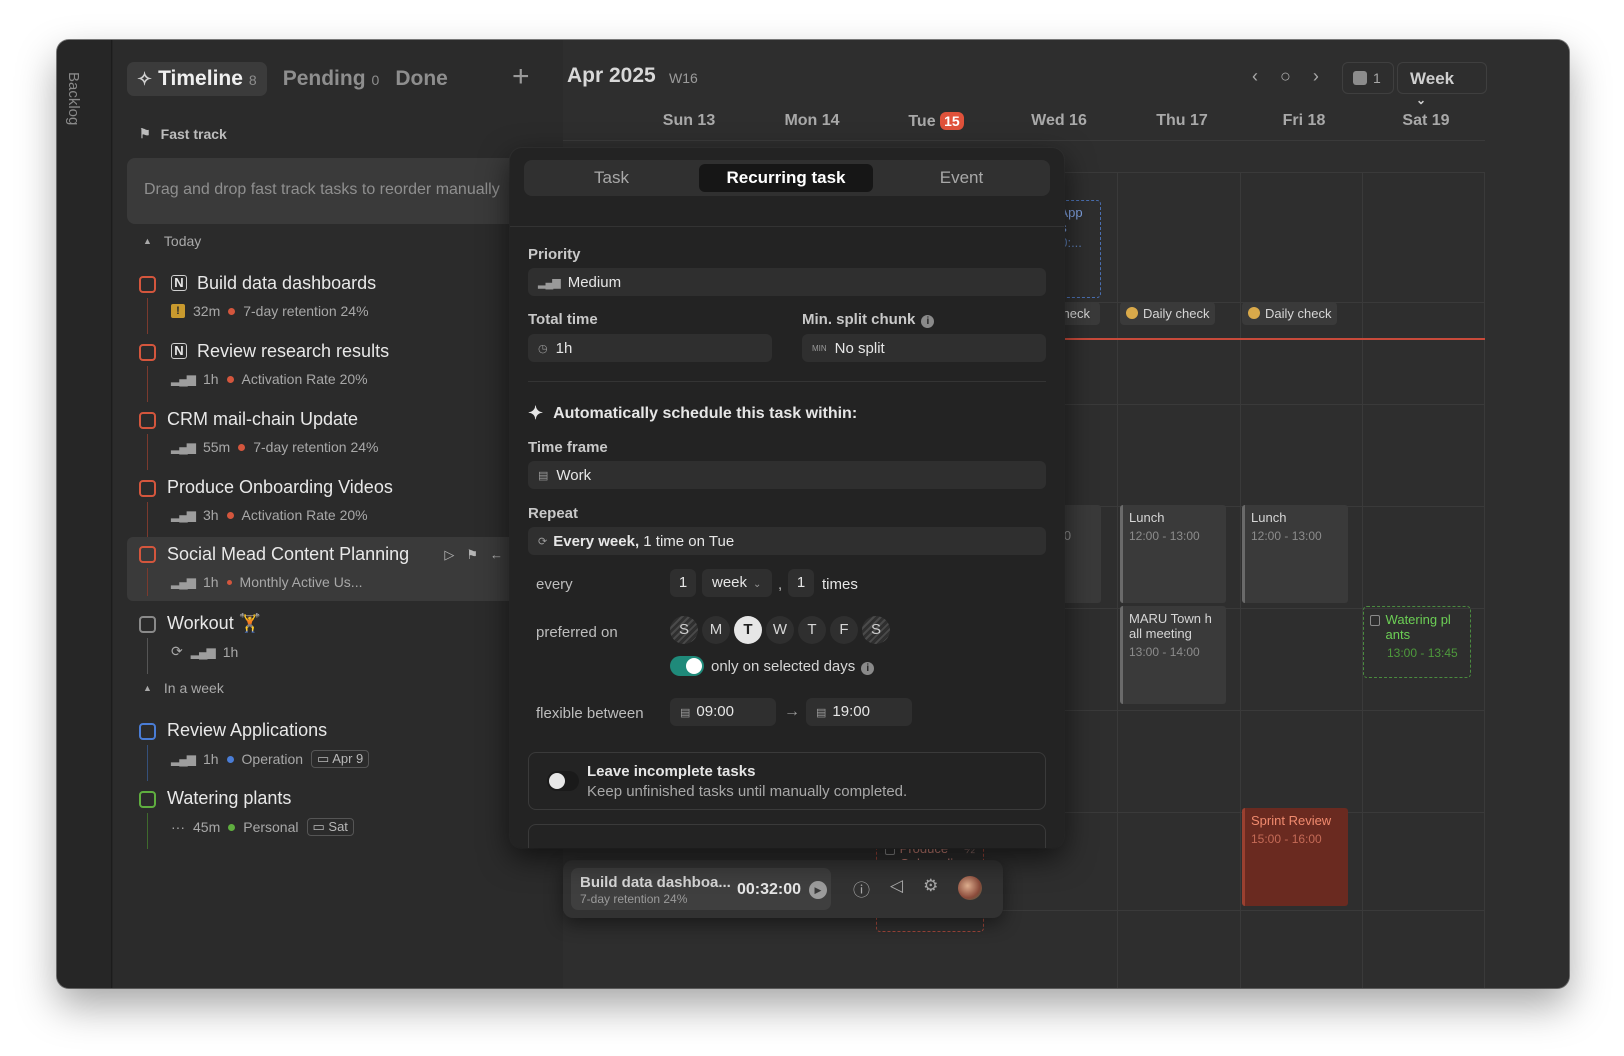 This screenshot has width=1624, height=1056. I want to click on tab-event: Event, so click(961, 178).